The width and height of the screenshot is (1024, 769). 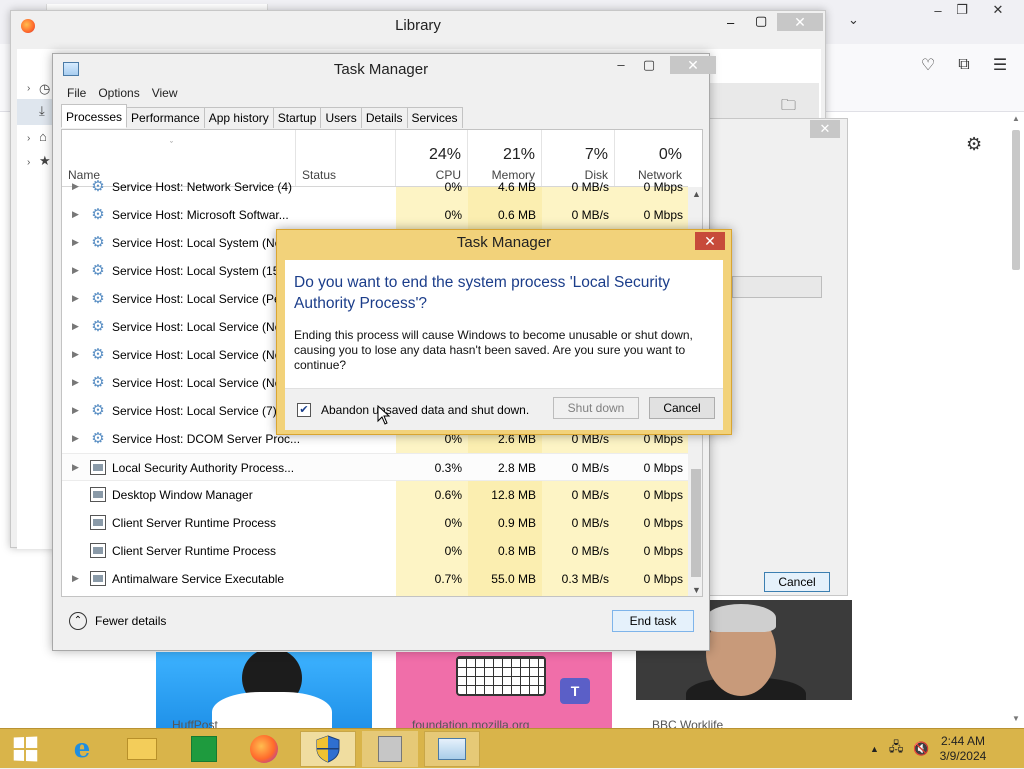 I want to click on menu-icon: ☰, so click(x=1000, y=65).